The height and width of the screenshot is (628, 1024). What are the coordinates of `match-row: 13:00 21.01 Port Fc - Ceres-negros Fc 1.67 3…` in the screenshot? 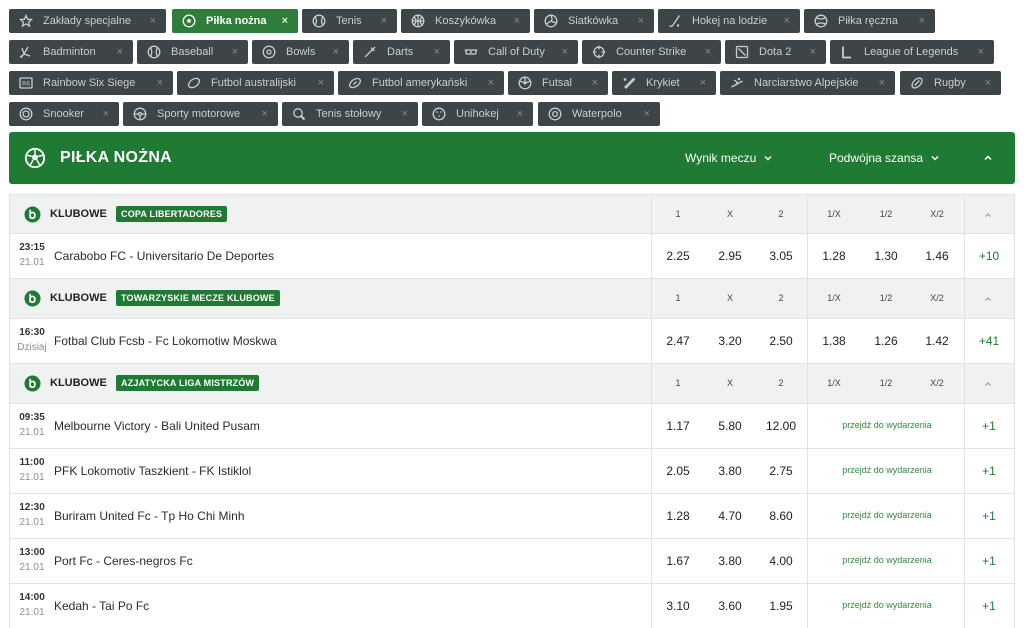 It's located at (512, 561).